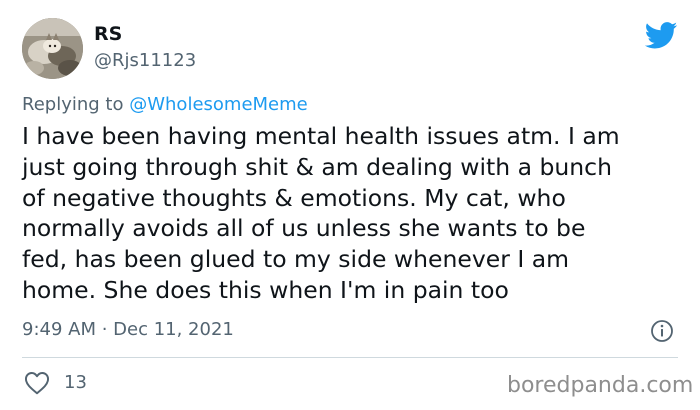  I want to click on cat-avatar-image, so click(52, 48).